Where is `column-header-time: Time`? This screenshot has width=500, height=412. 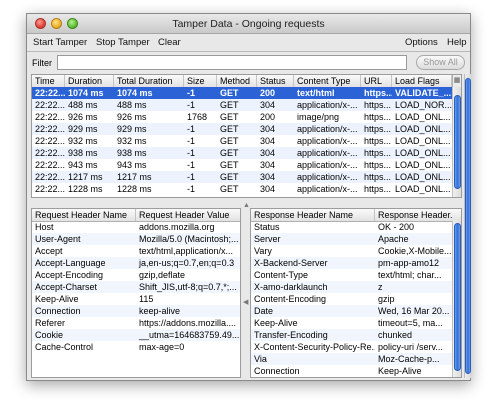 column-header-time: Time is located at coordinates (48, 81).